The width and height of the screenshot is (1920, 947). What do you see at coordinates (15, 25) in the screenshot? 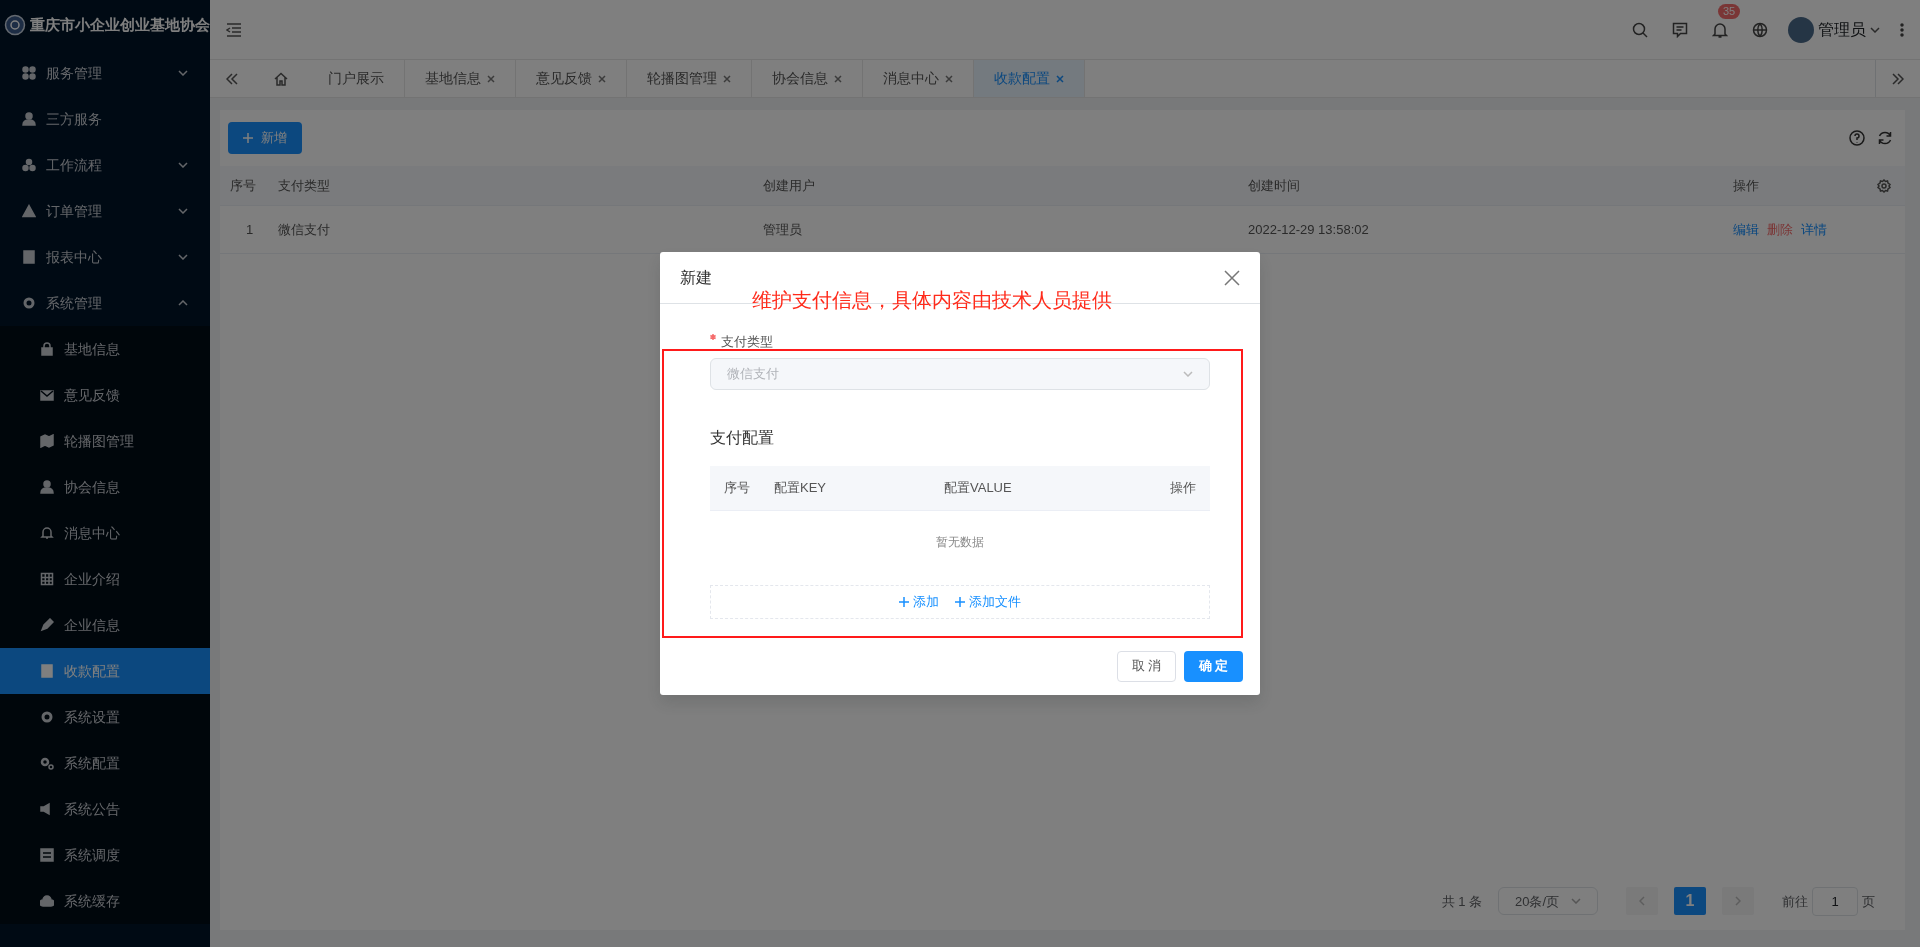
I see `emblem-icon` at bounding box center [15, 25].